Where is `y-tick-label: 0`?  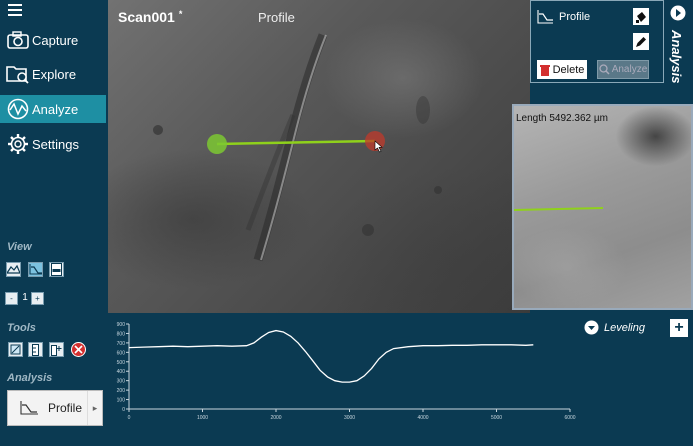 y-tick-label: 0 is located at coordinates (123, 410).